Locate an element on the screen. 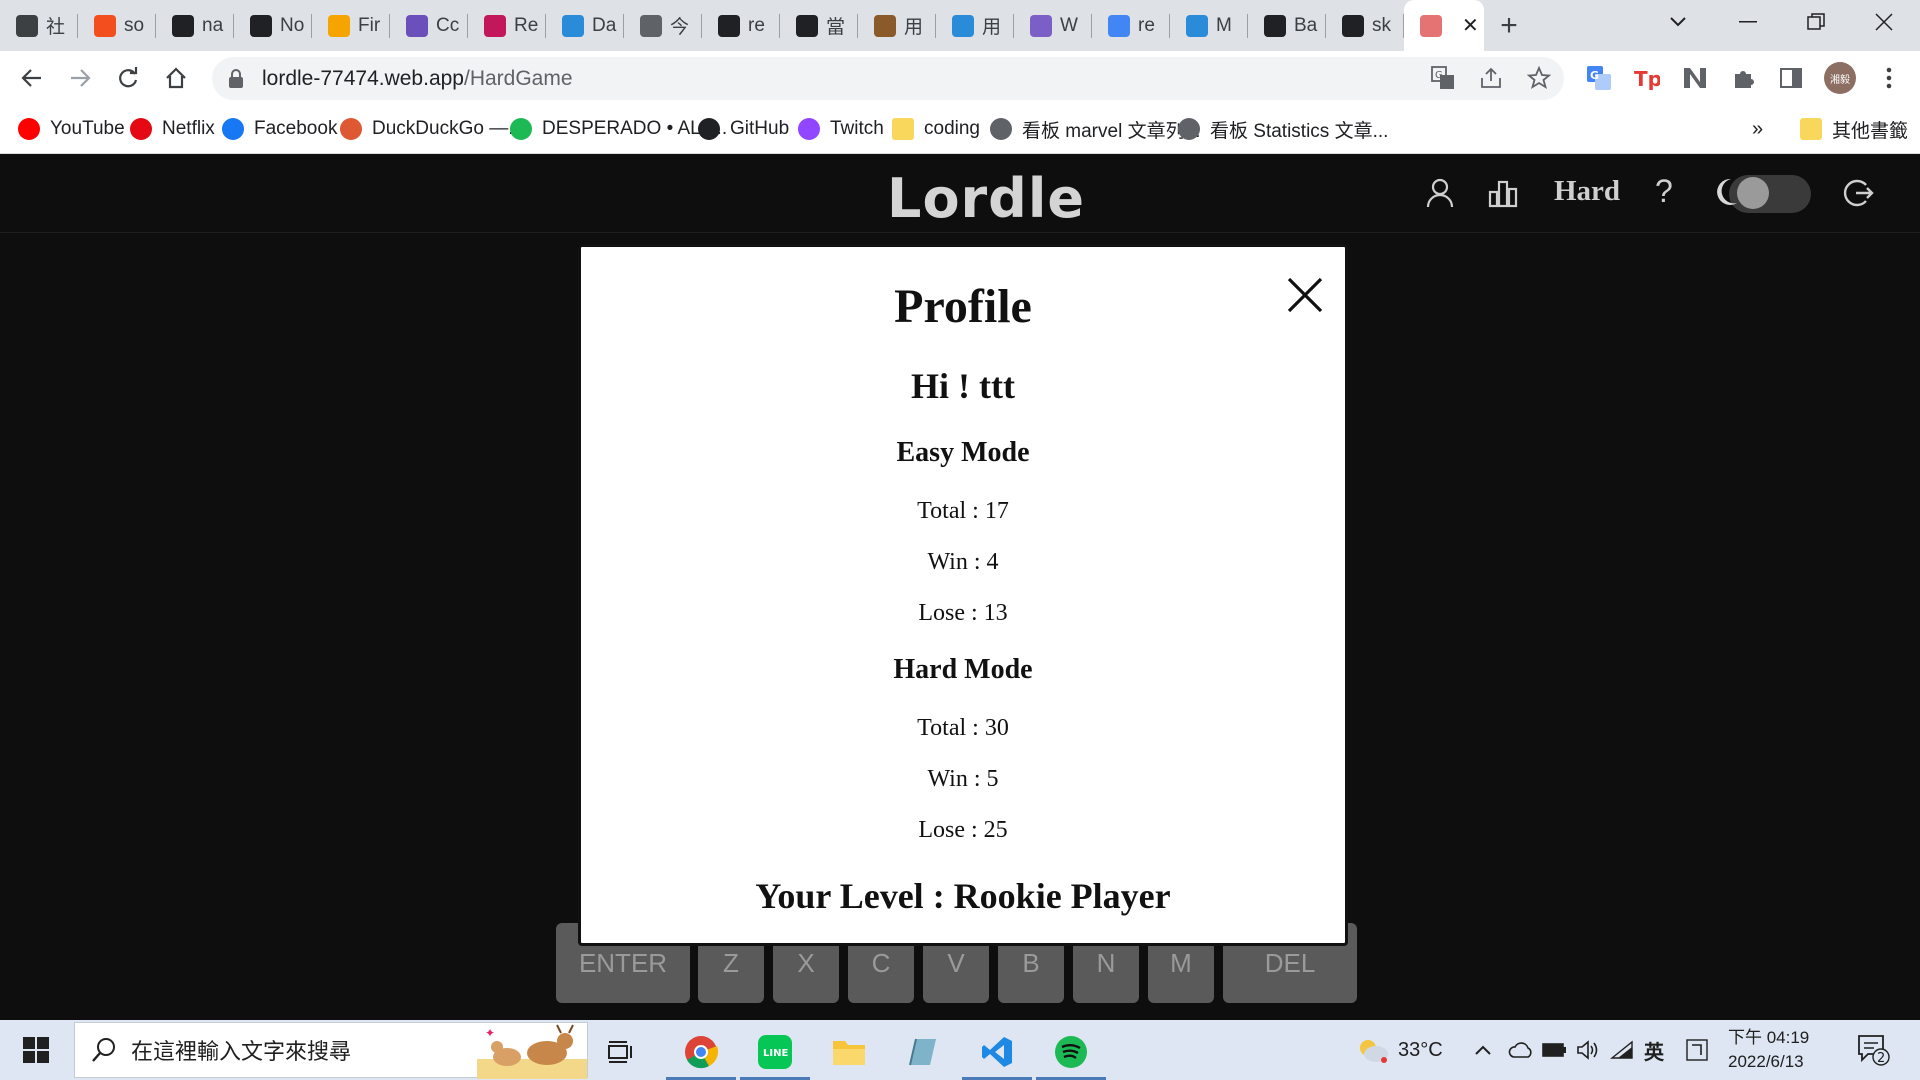 The height and width of the screenshot is (1080, 1920). tab: sk is located at coordinates (1365, 25).